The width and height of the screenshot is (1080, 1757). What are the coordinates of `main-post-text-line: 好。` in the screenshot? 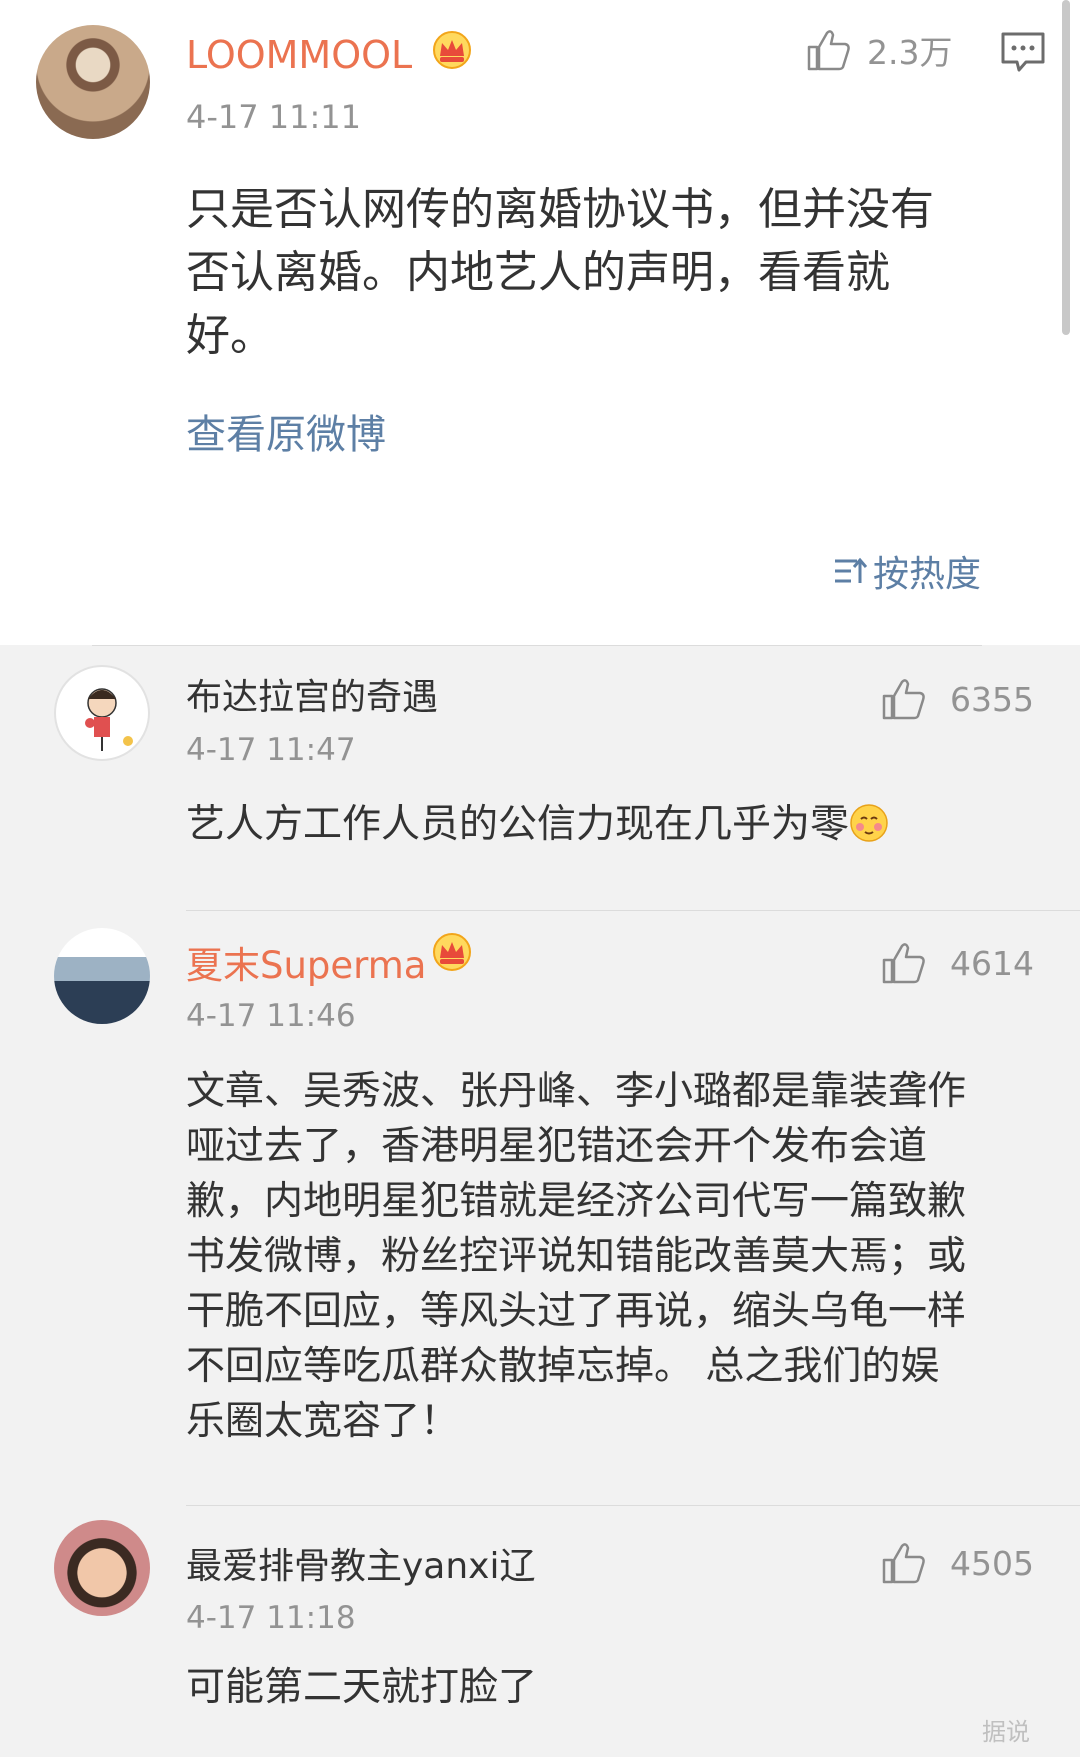 It's located at (230, 335).